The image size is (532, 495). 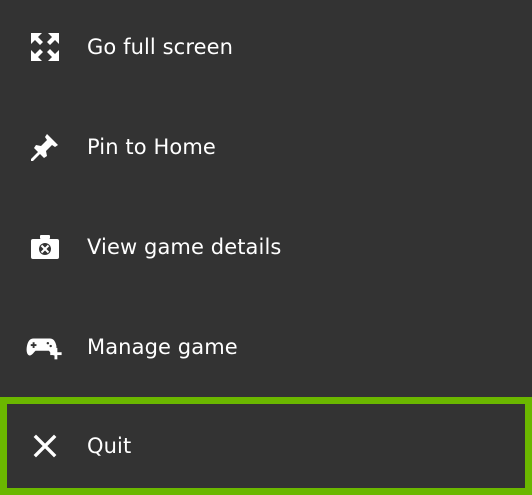 What do you see at coordinates (162, 347) in the screenshot?
I see `menu-item-label: Manage game` at bounding box center [162, 347].